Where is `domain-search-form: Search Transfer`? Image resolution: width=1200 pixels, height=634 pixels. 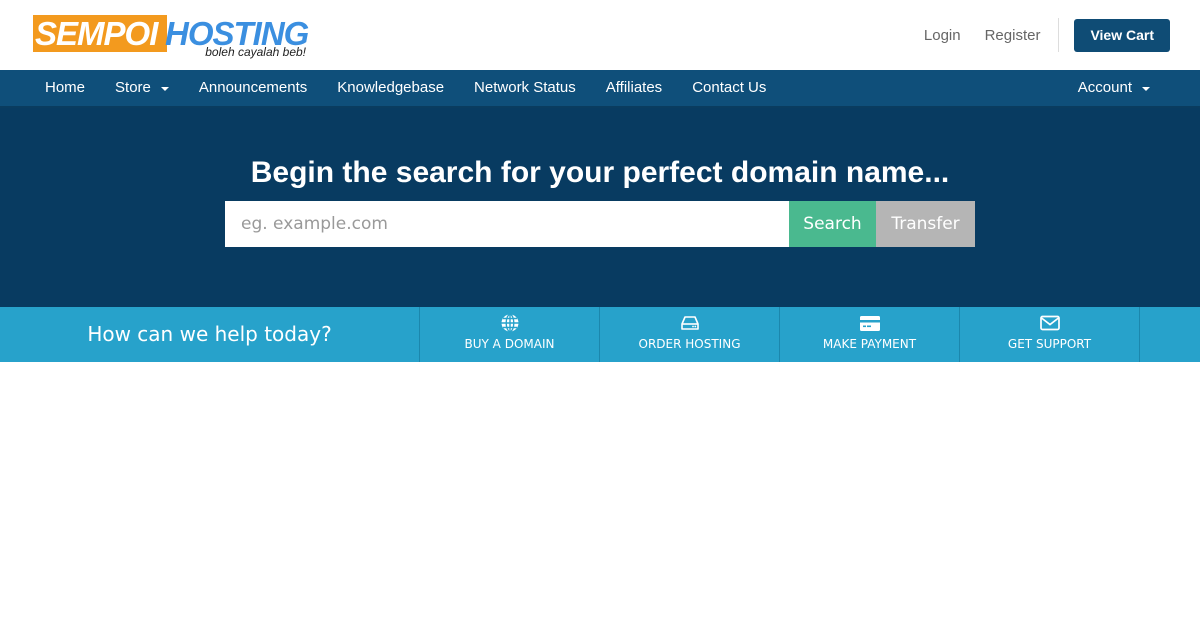
domain-search-form: Search Transfer is located at coordinates (600, 224).